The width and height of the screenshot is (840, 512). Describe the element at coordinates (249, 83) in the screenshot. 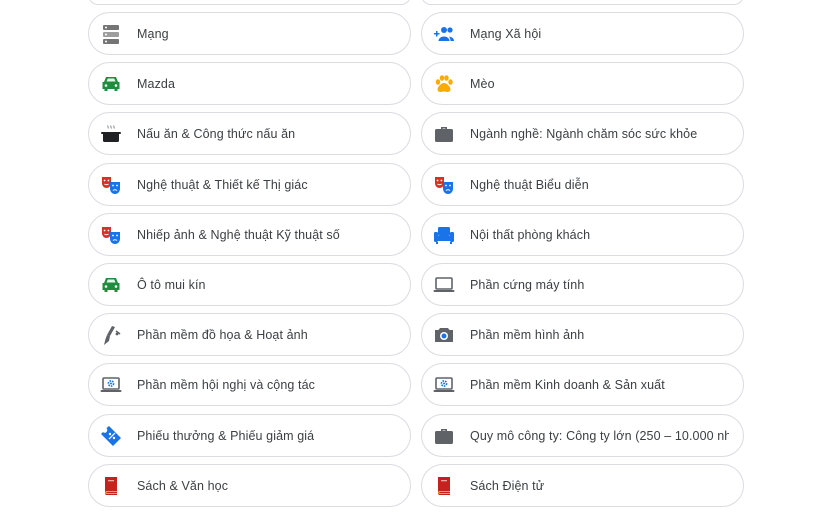

I see `topic-chip: Mazda` at that location.